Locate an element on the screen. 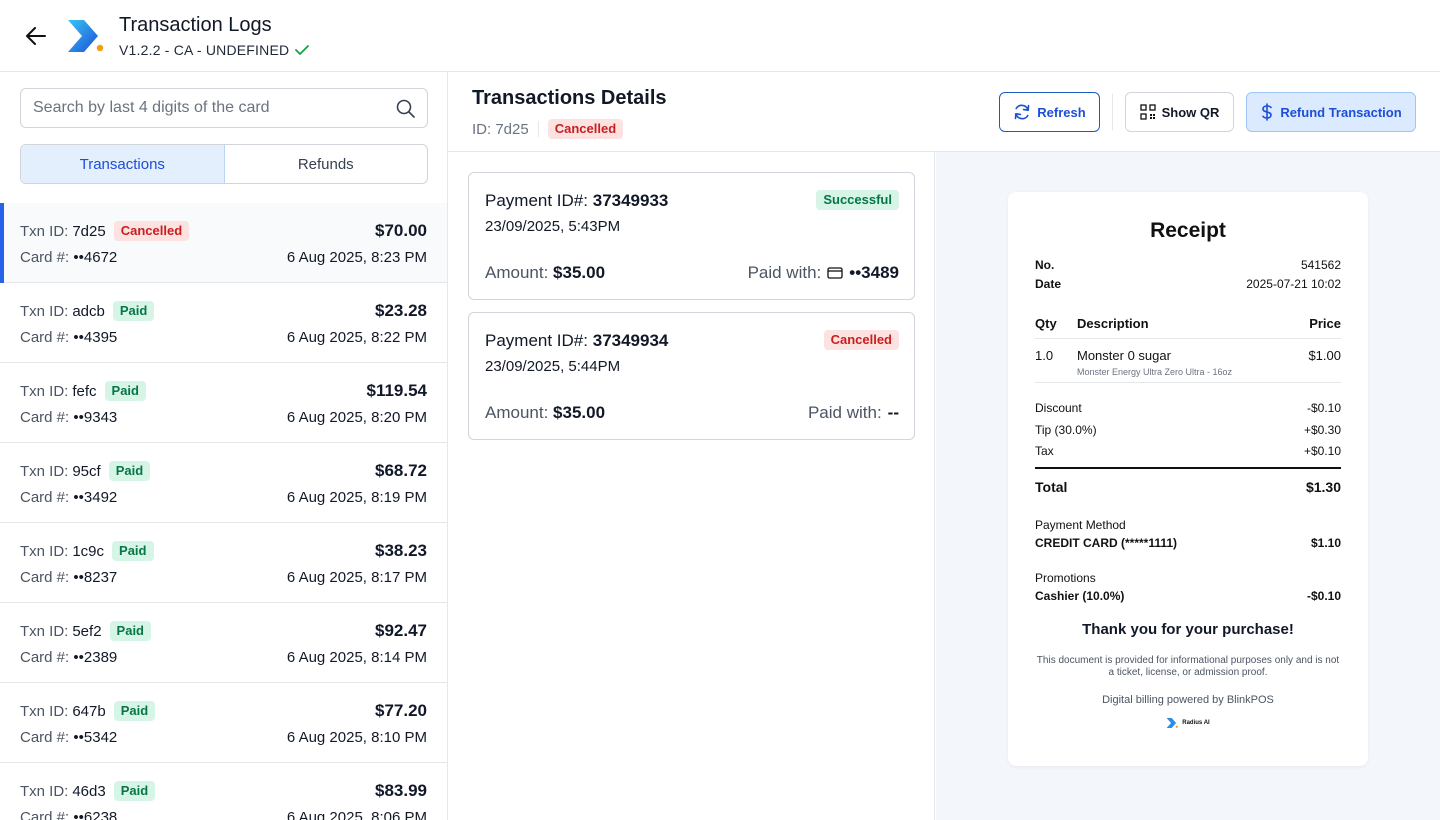 This screenshot has width=1440, height=820. refund-transaction-button: Refund Transaction is located at coordinates (1331, 112).